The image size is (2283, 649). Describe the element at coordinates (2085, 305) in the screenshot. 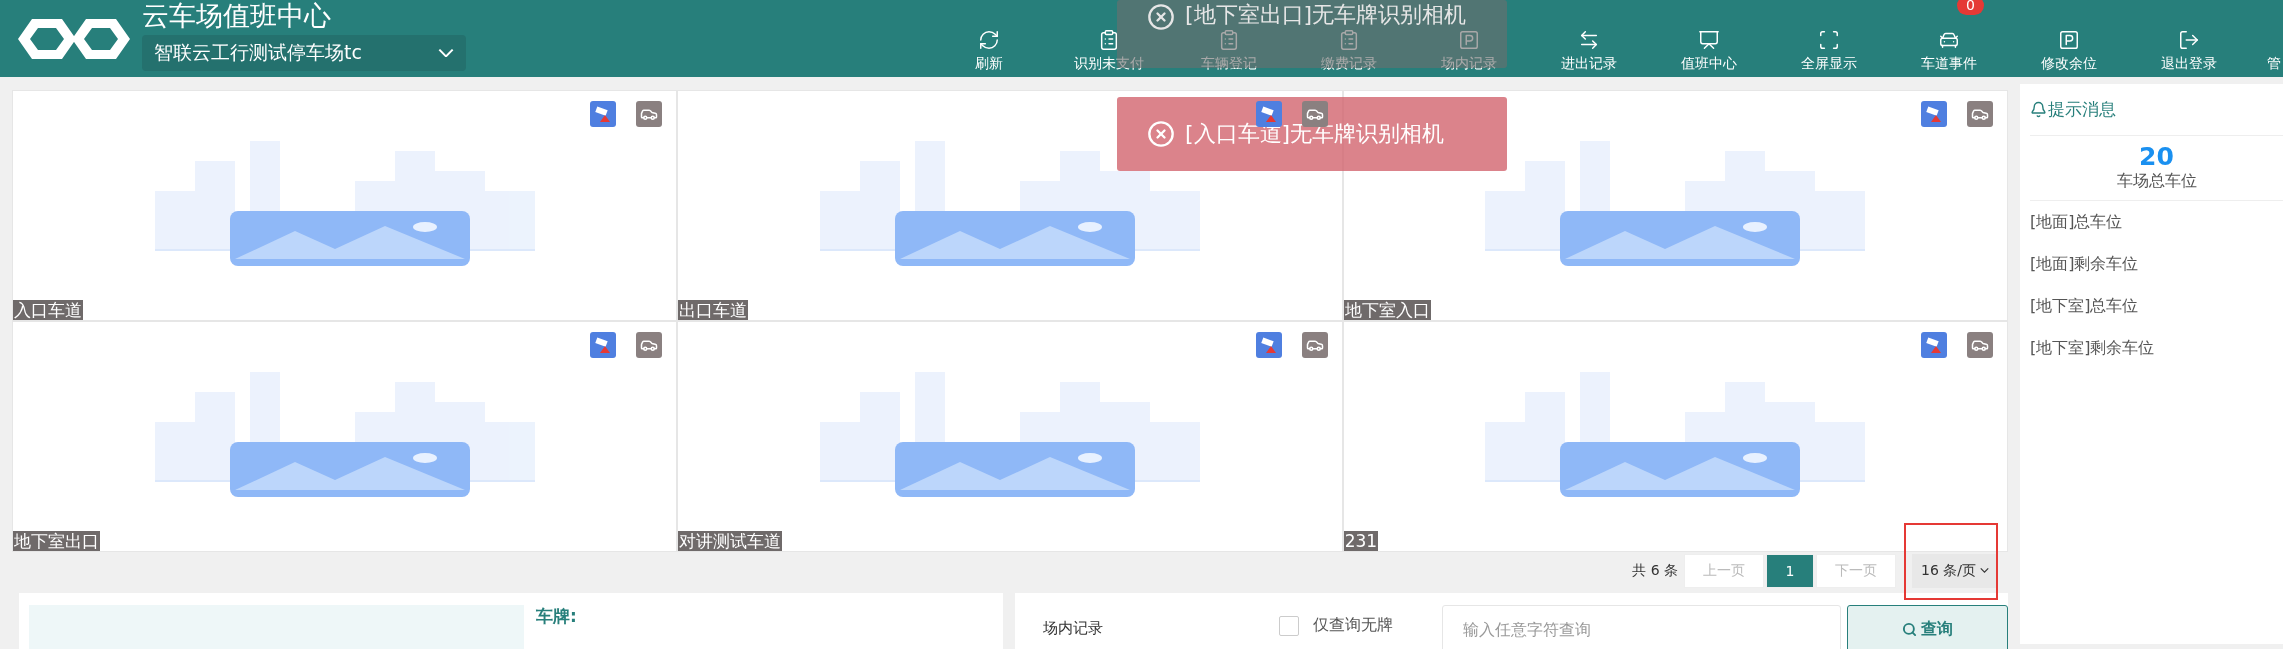

I see `space-info-item: [地下室]总车位` at that location.